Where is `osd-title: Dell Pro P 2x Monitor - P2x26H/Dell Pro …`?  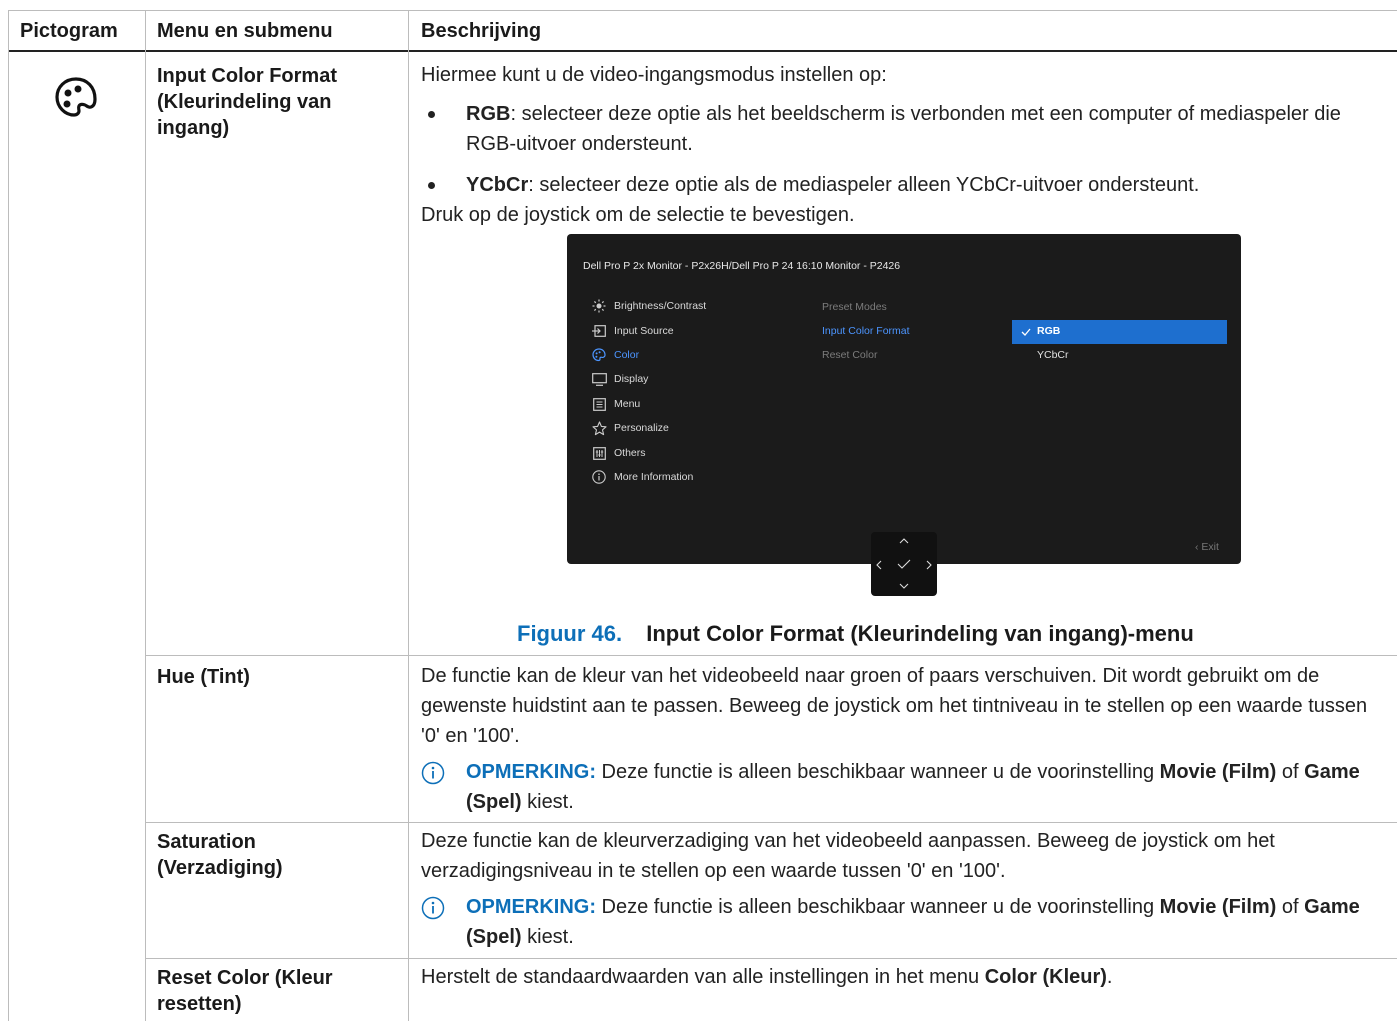
osd-title: Dell Pro P 2x Monitor - P2x26H/Dell Pro … is located at coordinates (742, 266).